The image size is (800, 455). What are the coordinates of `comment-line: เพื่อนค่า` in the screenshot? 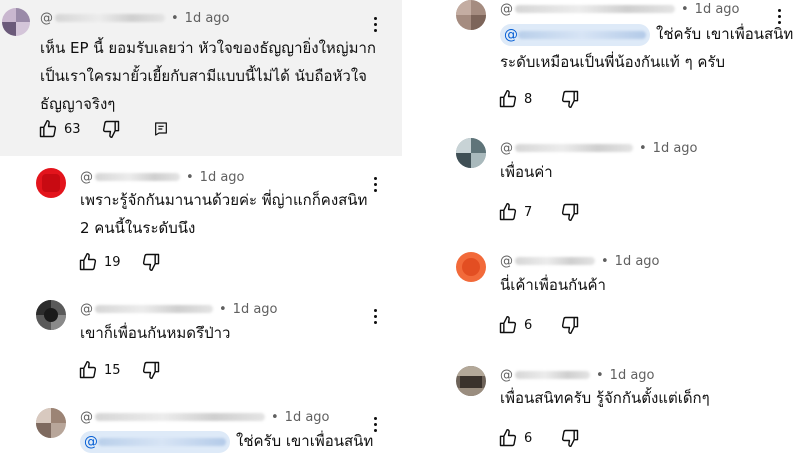 It's located at (526, 172).